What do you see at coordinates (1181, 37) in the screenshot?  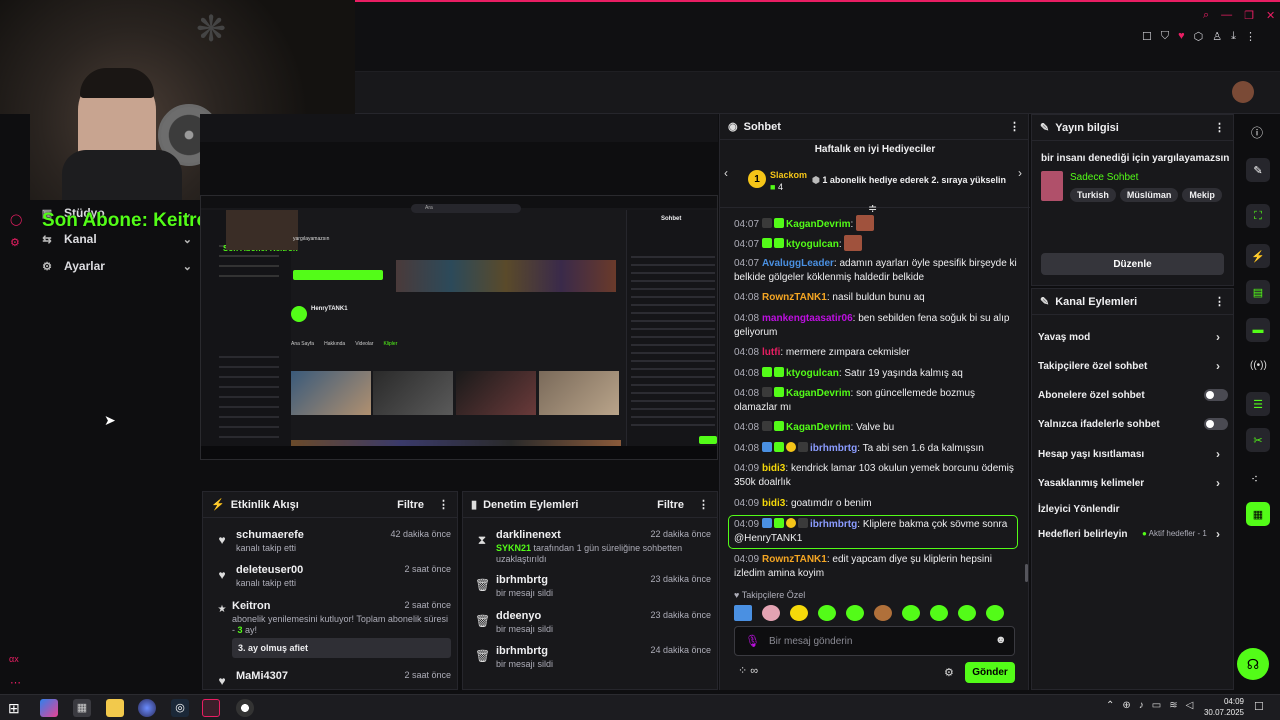 I see `heart-icon: ♥` at bounding box center [1181, 37].